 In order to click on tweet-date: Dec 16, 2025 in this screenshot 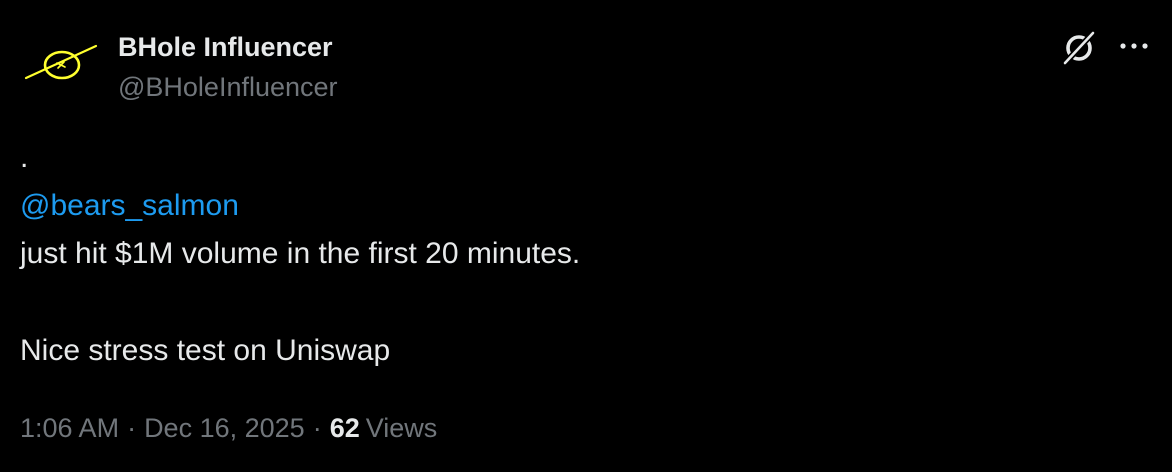, I will do `click(224, 428)`.